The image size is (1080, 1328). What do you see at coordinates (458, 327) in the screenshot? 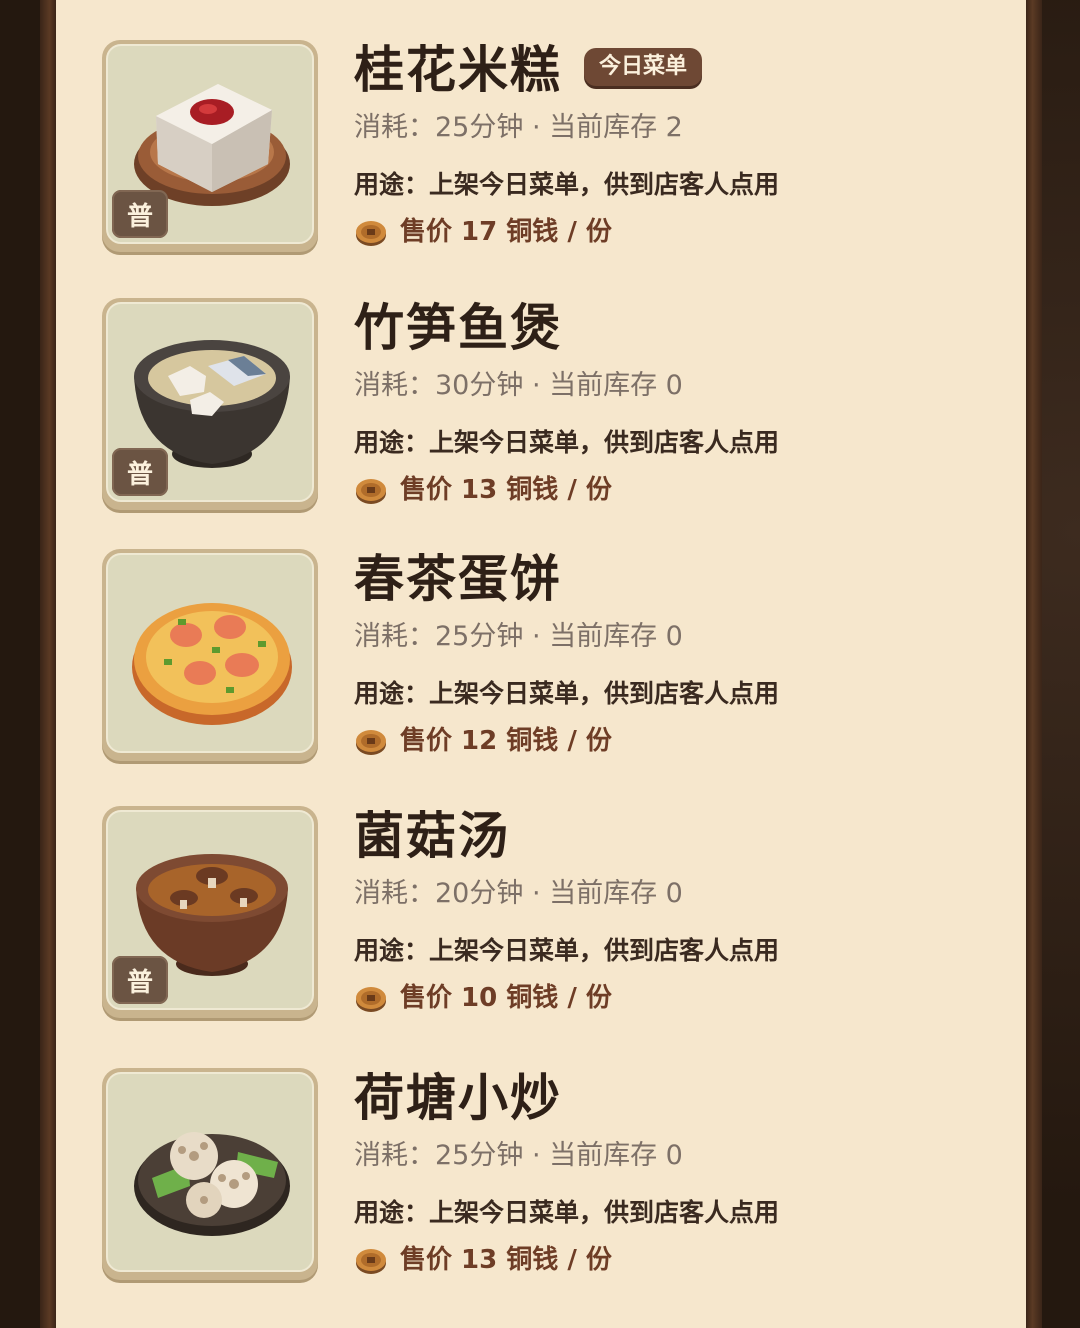
I see `recipe-name: 竹笋鱼煲` at bounding box center [458, 327].